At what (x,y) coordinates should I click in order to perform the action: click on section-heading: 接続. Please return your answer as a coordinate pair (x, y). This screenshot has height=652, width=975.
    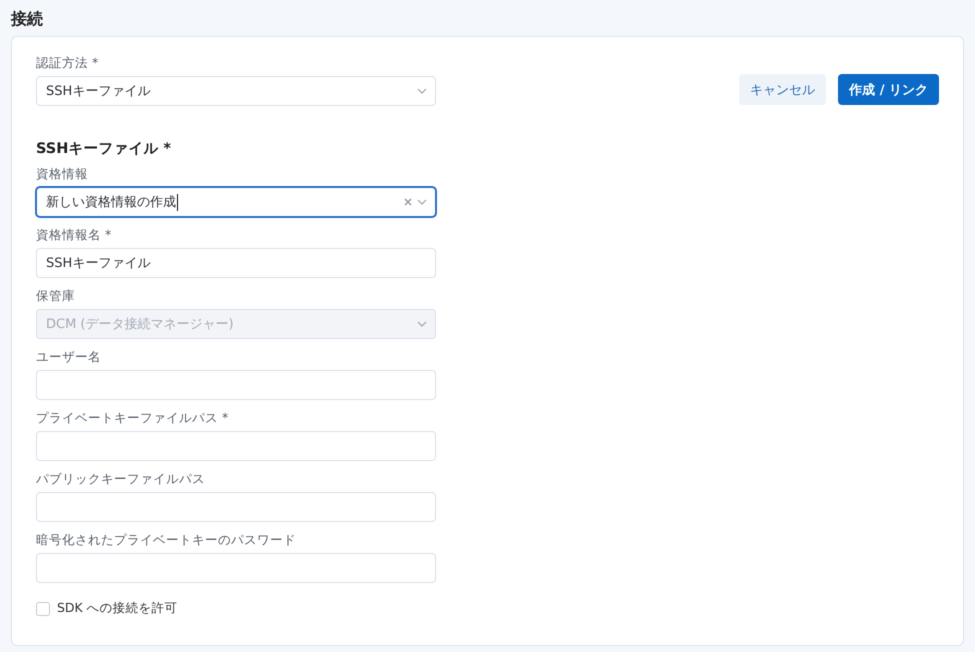
    Looking at the image, I should click on (27, 19).